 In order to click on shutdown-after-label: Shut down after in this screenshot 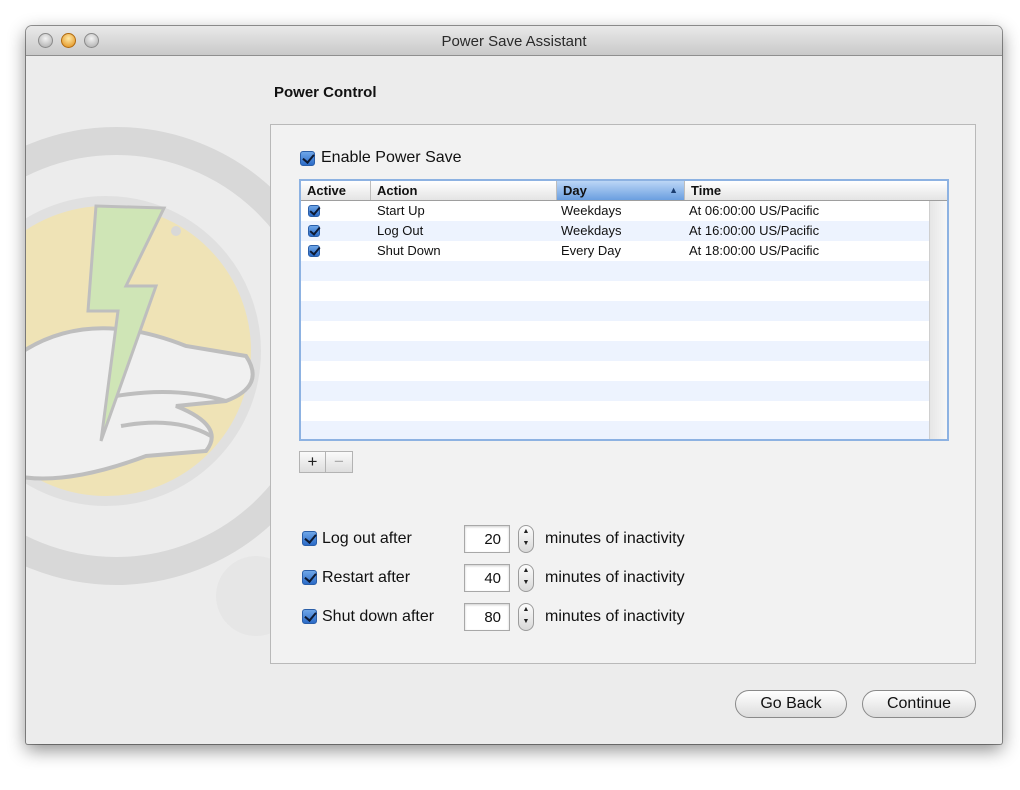, I will do `click(378, 616)`.